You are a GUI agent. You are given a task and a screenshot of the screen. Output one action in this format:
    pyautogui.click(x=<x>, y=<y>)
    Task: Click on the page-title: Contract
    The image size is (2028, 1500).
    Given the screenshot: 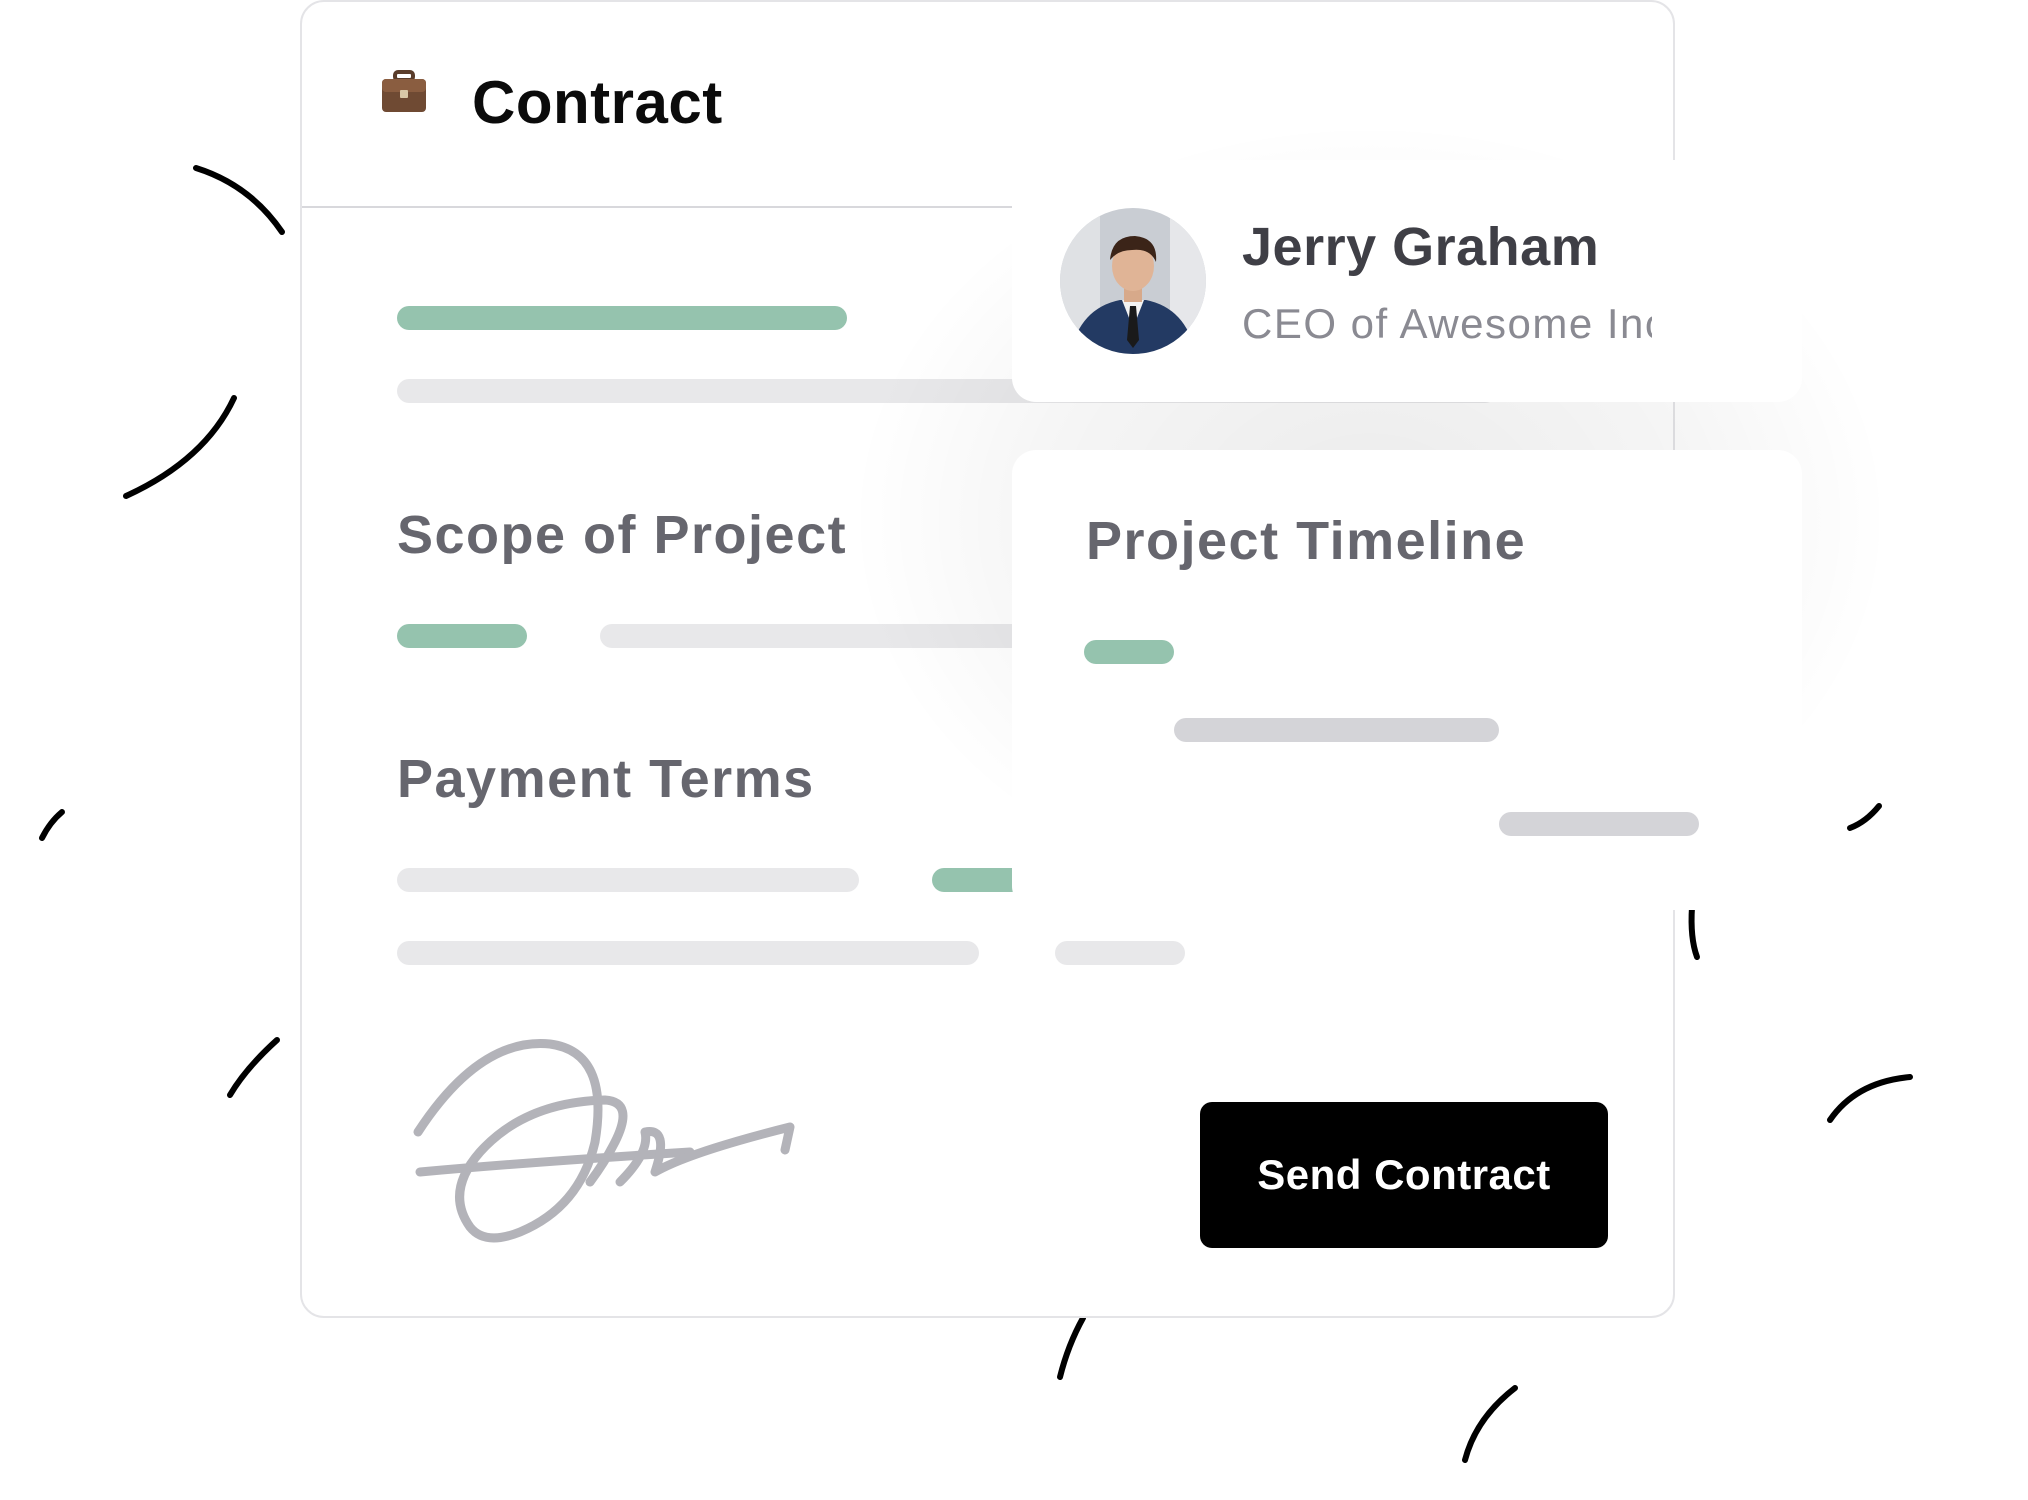 What is the action you would take?
    pyautogui.click(x=597, y=102)
    